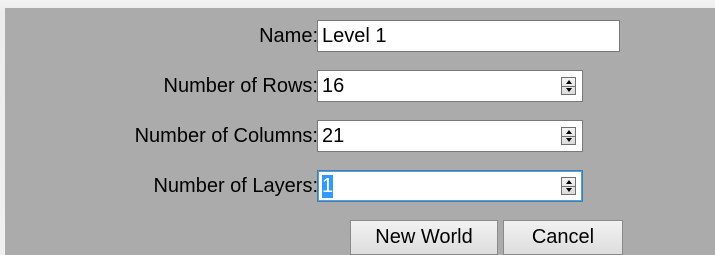 This screenshot has height=255, width=715. What do you see at coordinates (450, 86) in the screenshot?
I see `rows-spinner-input: 16` at bounding box center [450, 86].